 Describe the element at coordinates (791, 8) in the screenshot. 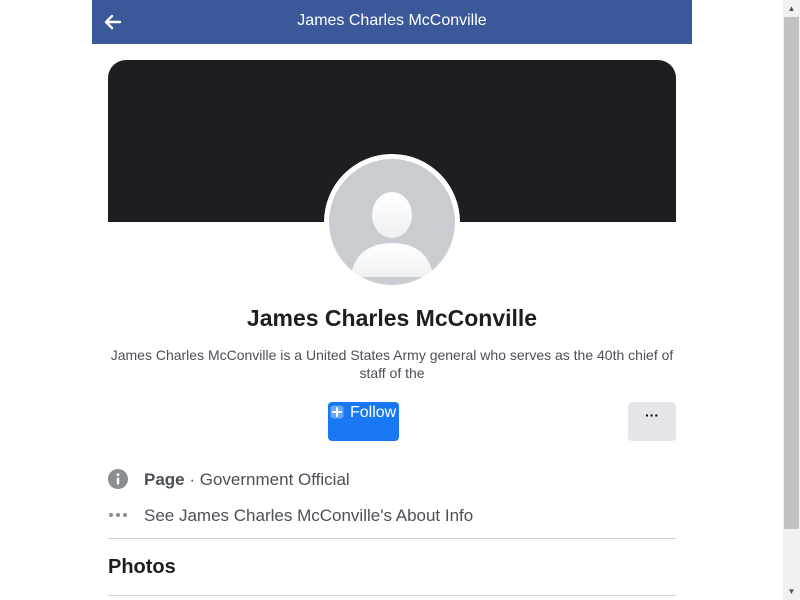

I see `scroll-up-arrow-icon: ▲` at that location.